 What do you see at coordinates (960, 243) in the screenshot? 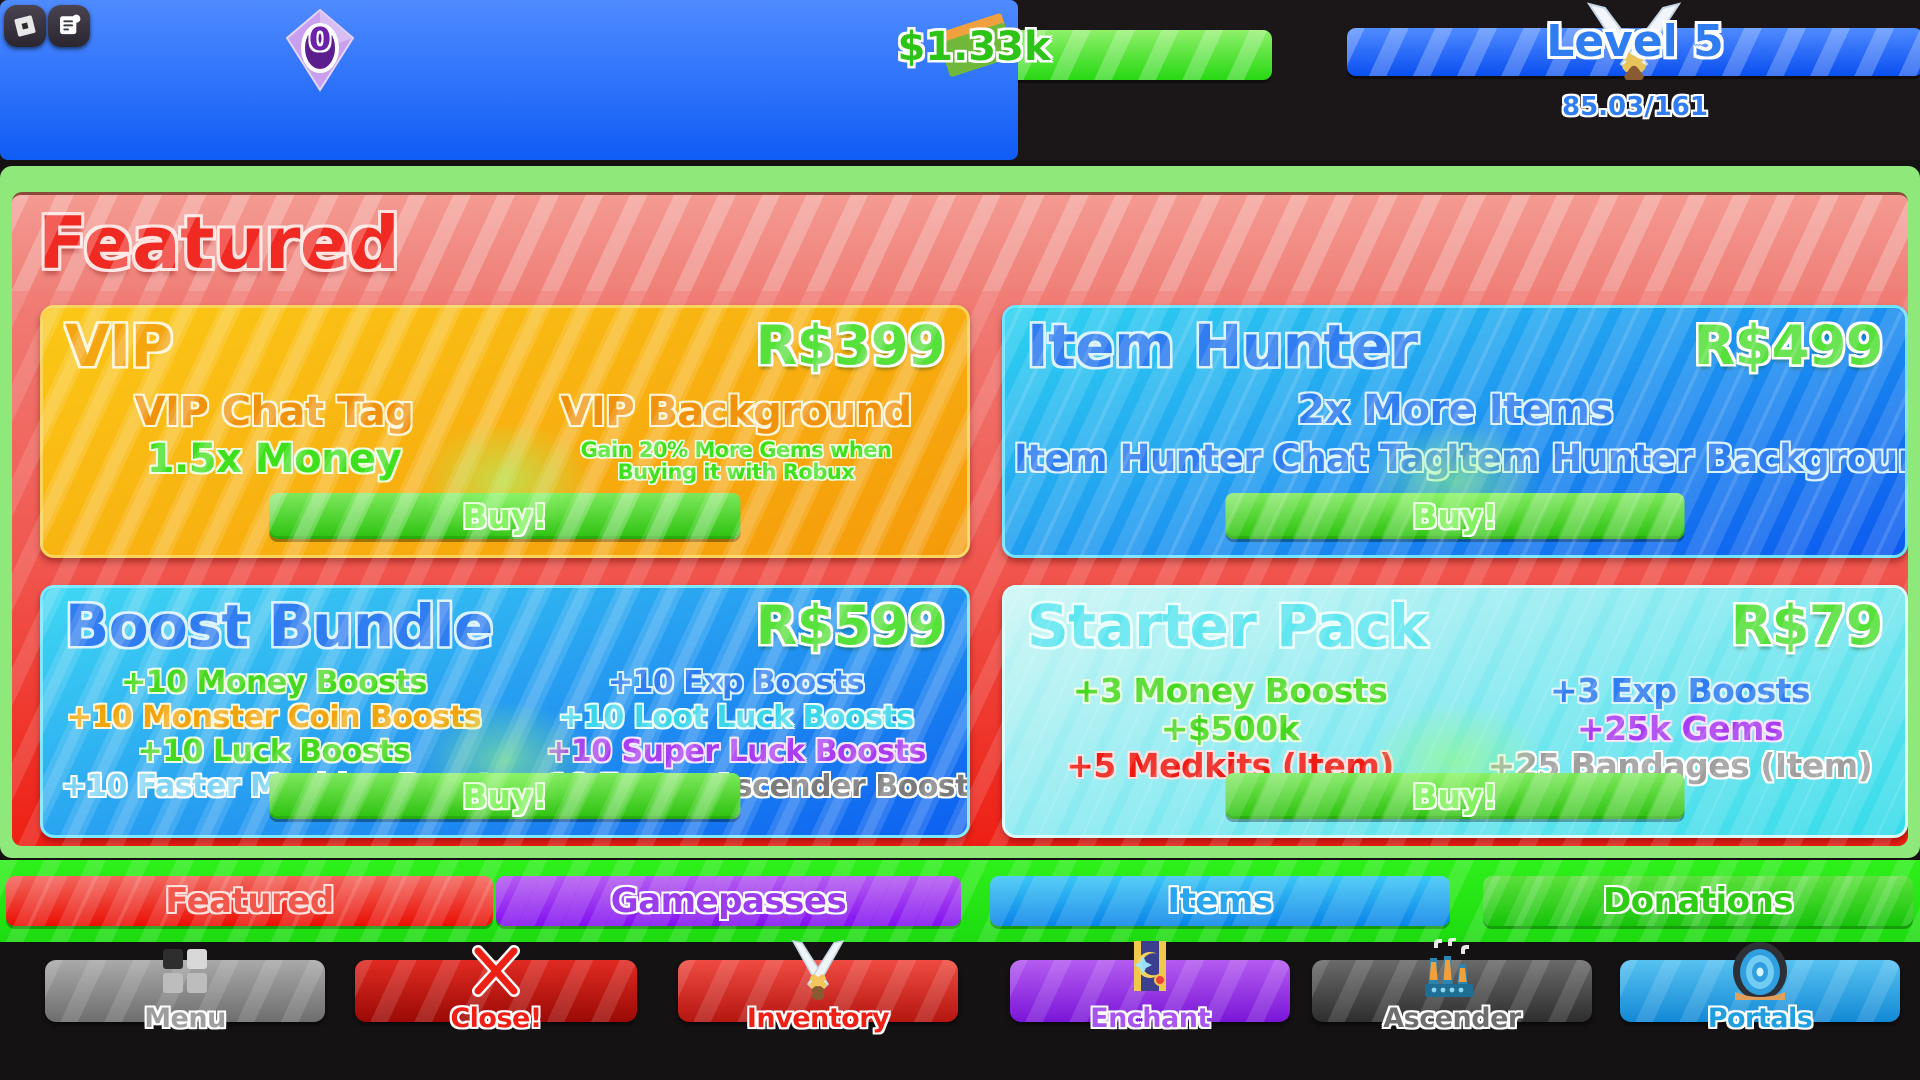
I see `shop-header: Featured` at bounding box center [960, 243].